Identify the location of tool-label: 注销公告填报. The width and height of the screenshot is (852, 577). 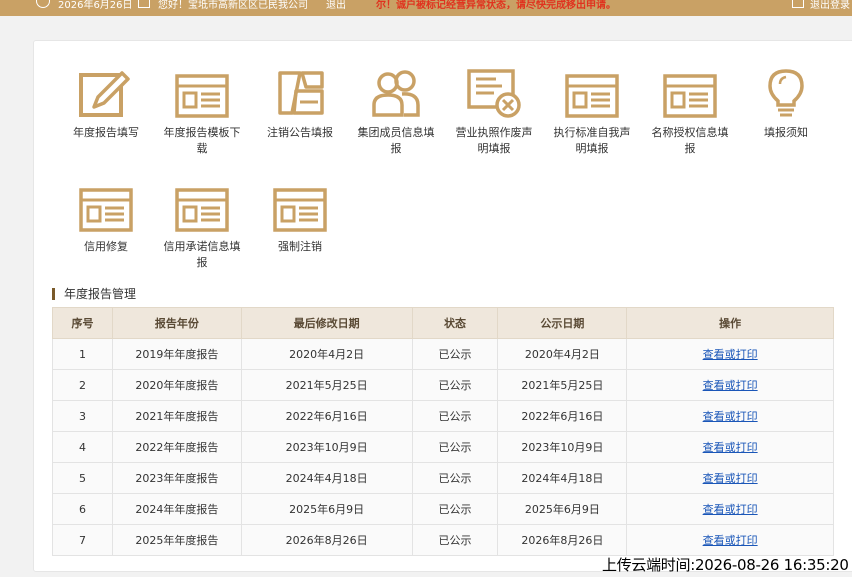
(300, 132).